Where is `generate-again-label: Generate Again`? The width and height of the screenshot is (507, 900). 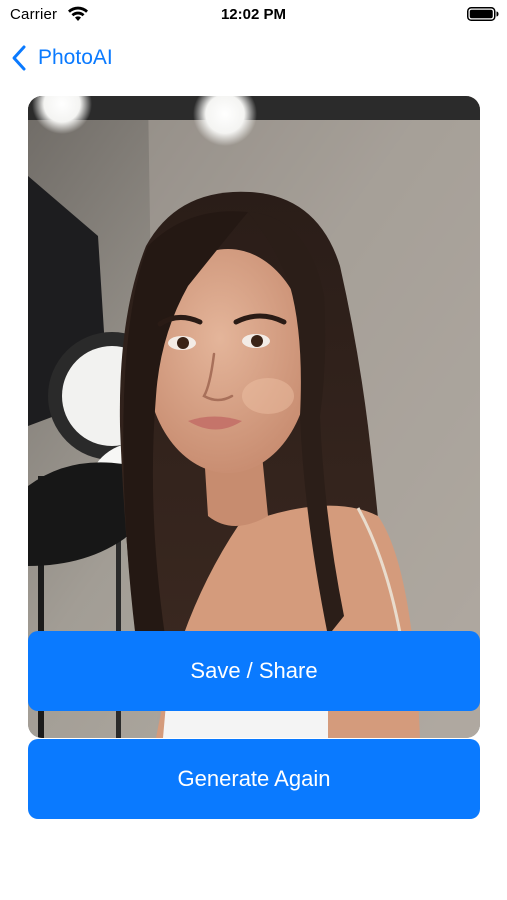 generate-again-label: Generate Again is located at coordinates (254, 778).